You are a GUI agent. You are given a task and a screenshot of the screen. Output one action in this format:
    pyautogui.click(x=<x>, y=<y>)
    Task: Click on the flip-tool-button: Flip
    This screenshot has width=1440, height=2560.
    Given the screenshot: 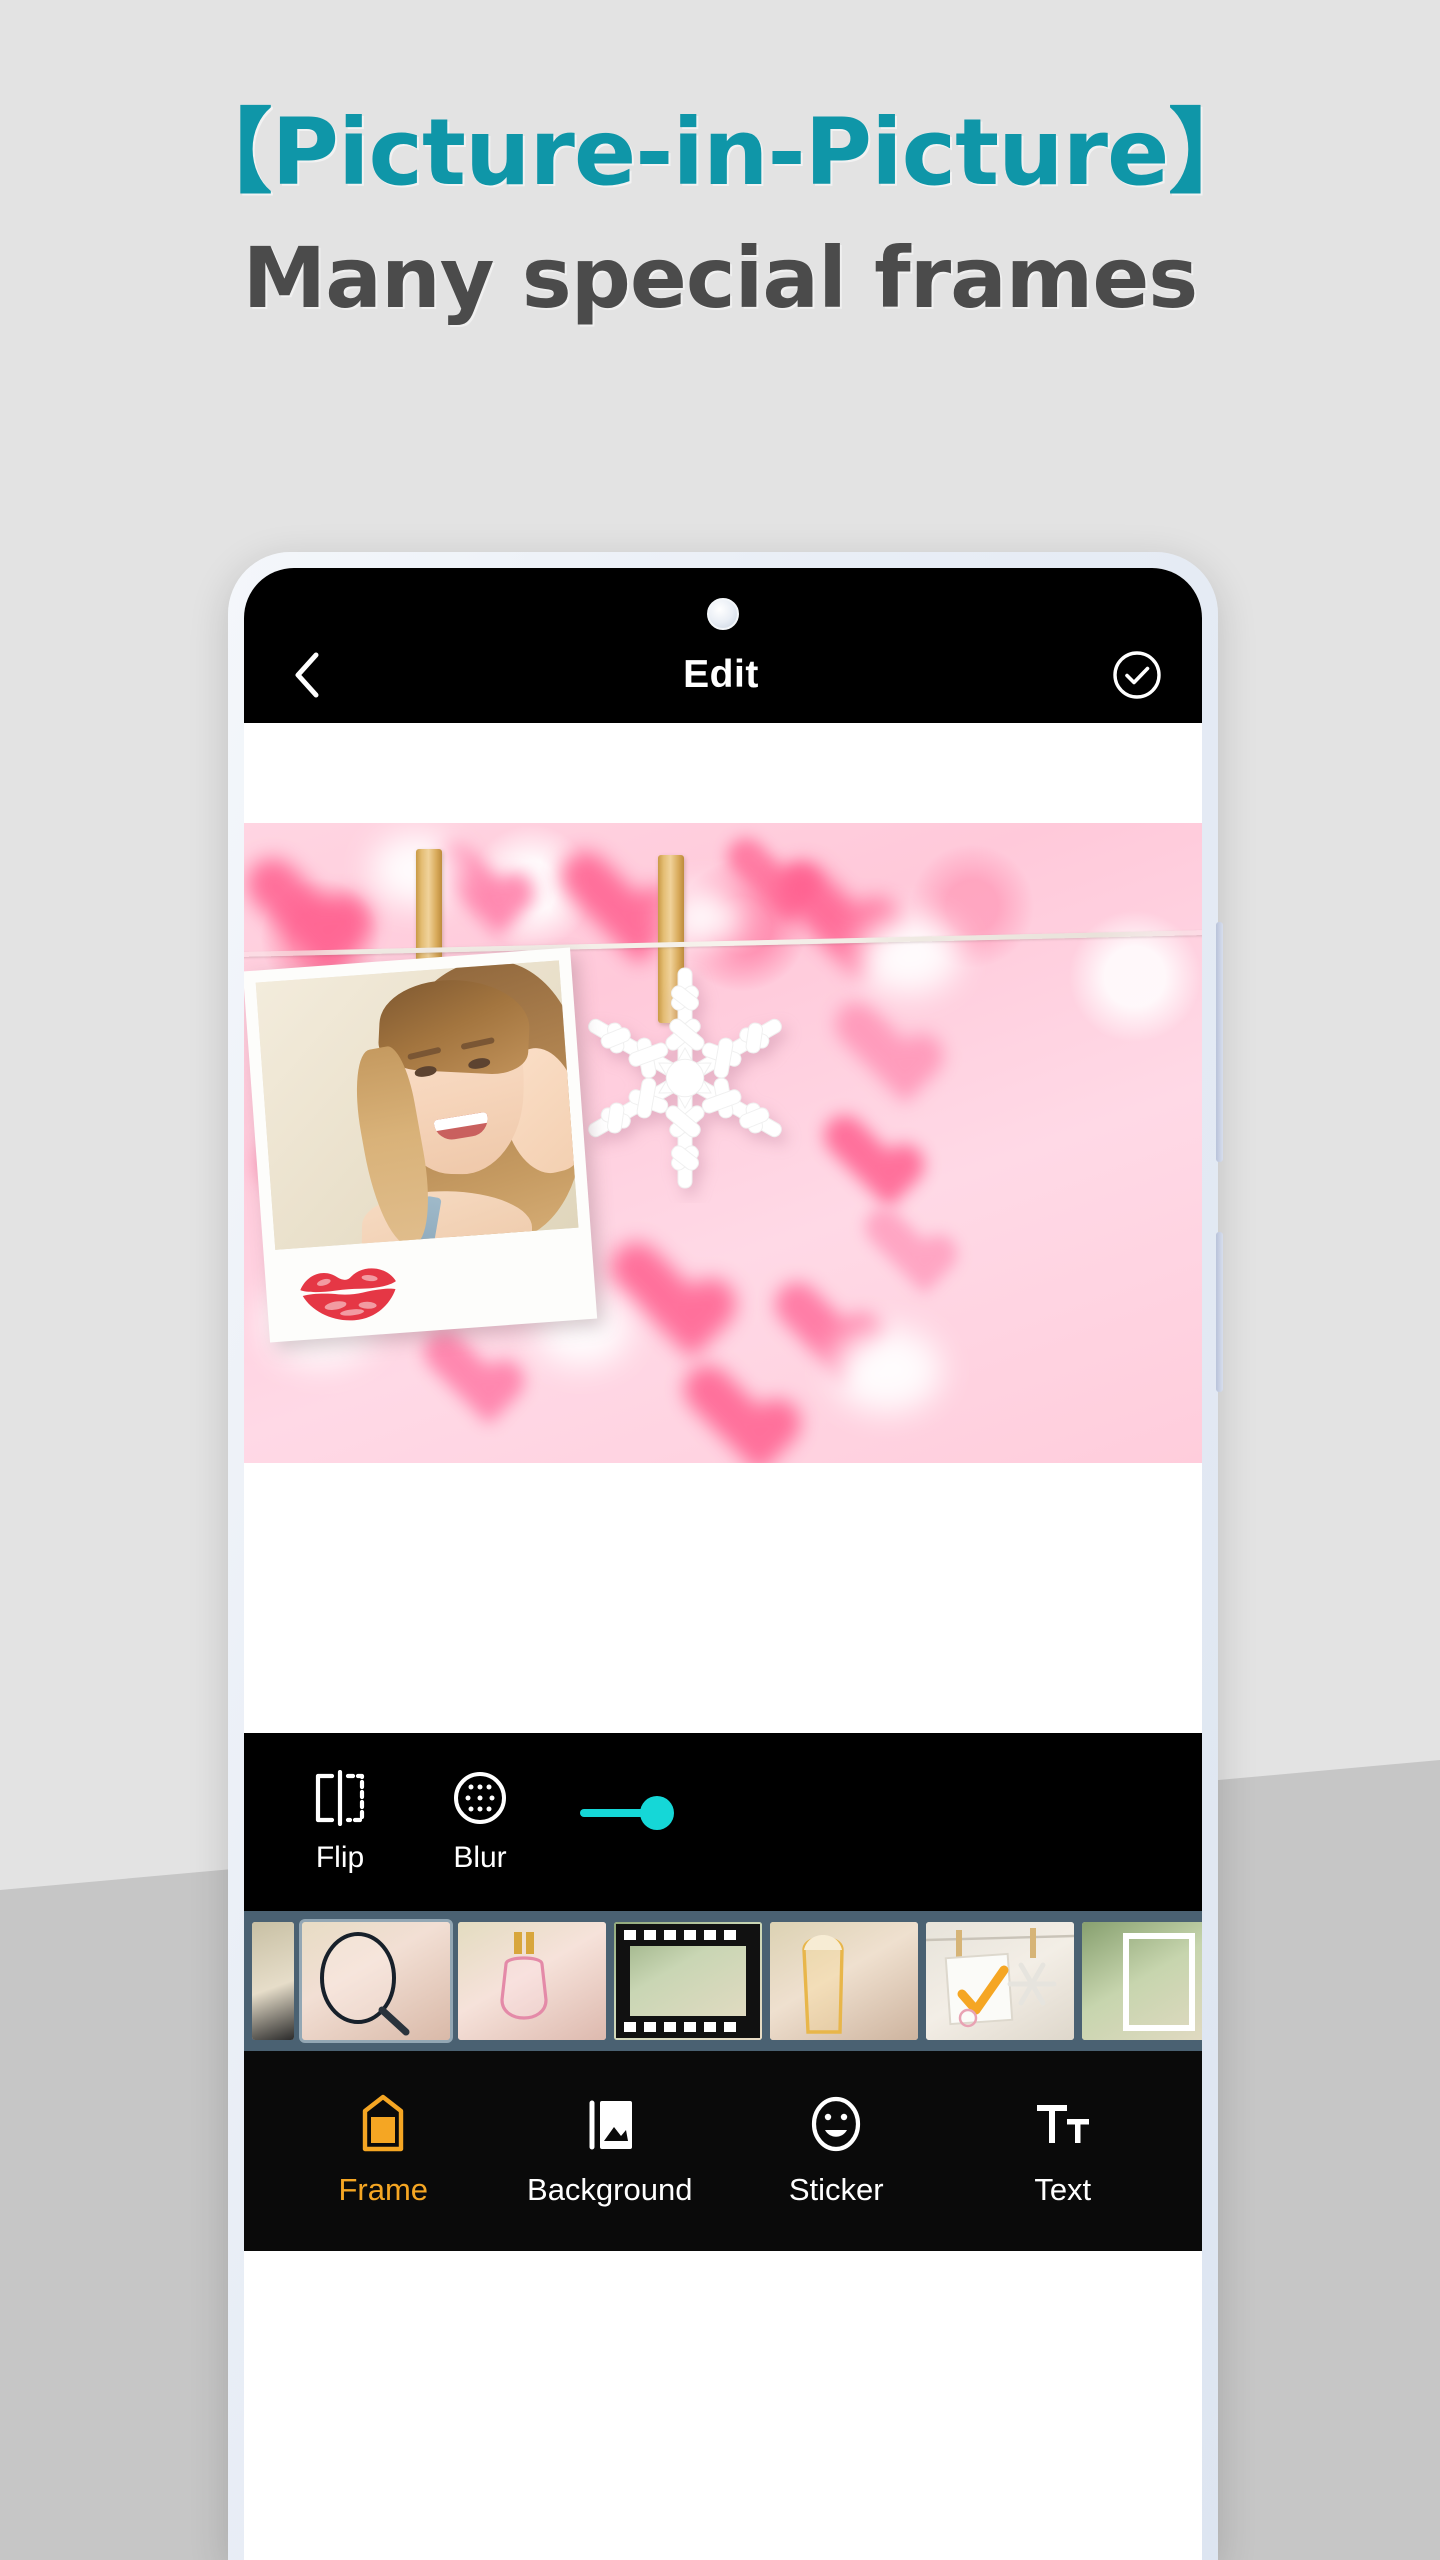 What is the action you would take?
    pyautogui.click(x=340, y=1822)
    